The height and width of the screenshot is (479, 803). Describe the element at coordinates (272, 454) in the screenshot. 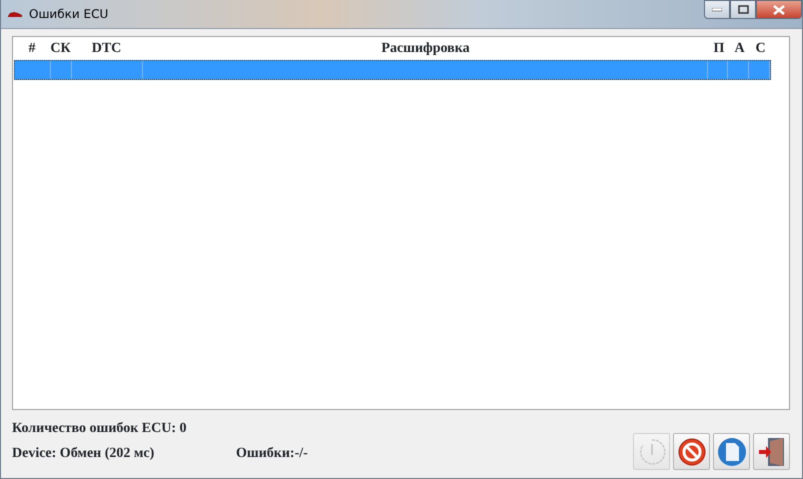

I see `errors-status: Ошибки:-/-` at that location.